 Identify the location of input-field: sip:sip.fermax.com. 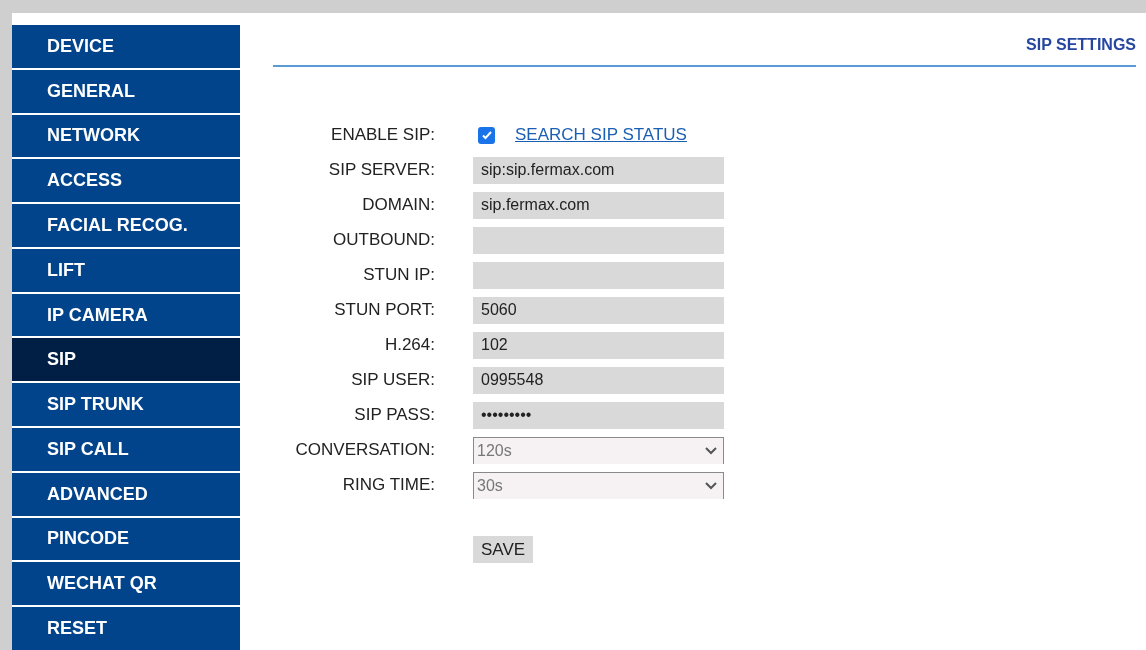
(598, 170).